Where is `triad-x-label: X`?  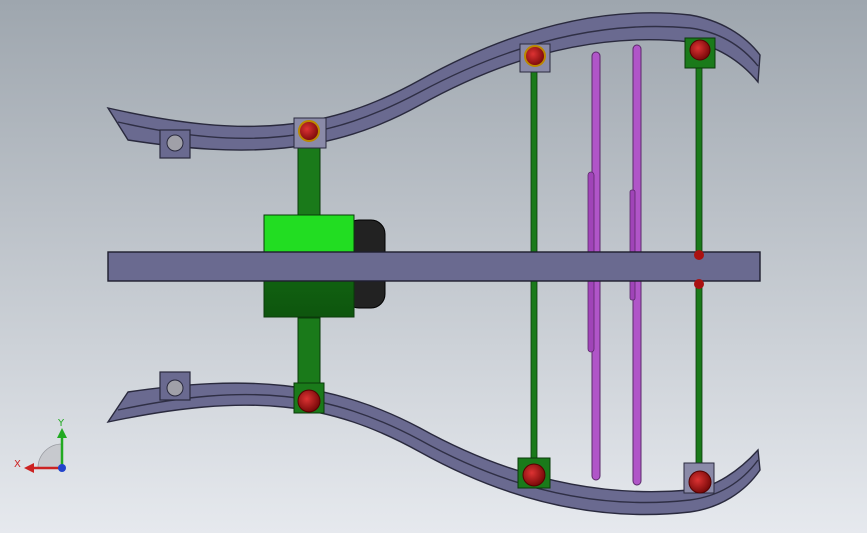
triad-x-label: X is located at coordinates (17, 464).